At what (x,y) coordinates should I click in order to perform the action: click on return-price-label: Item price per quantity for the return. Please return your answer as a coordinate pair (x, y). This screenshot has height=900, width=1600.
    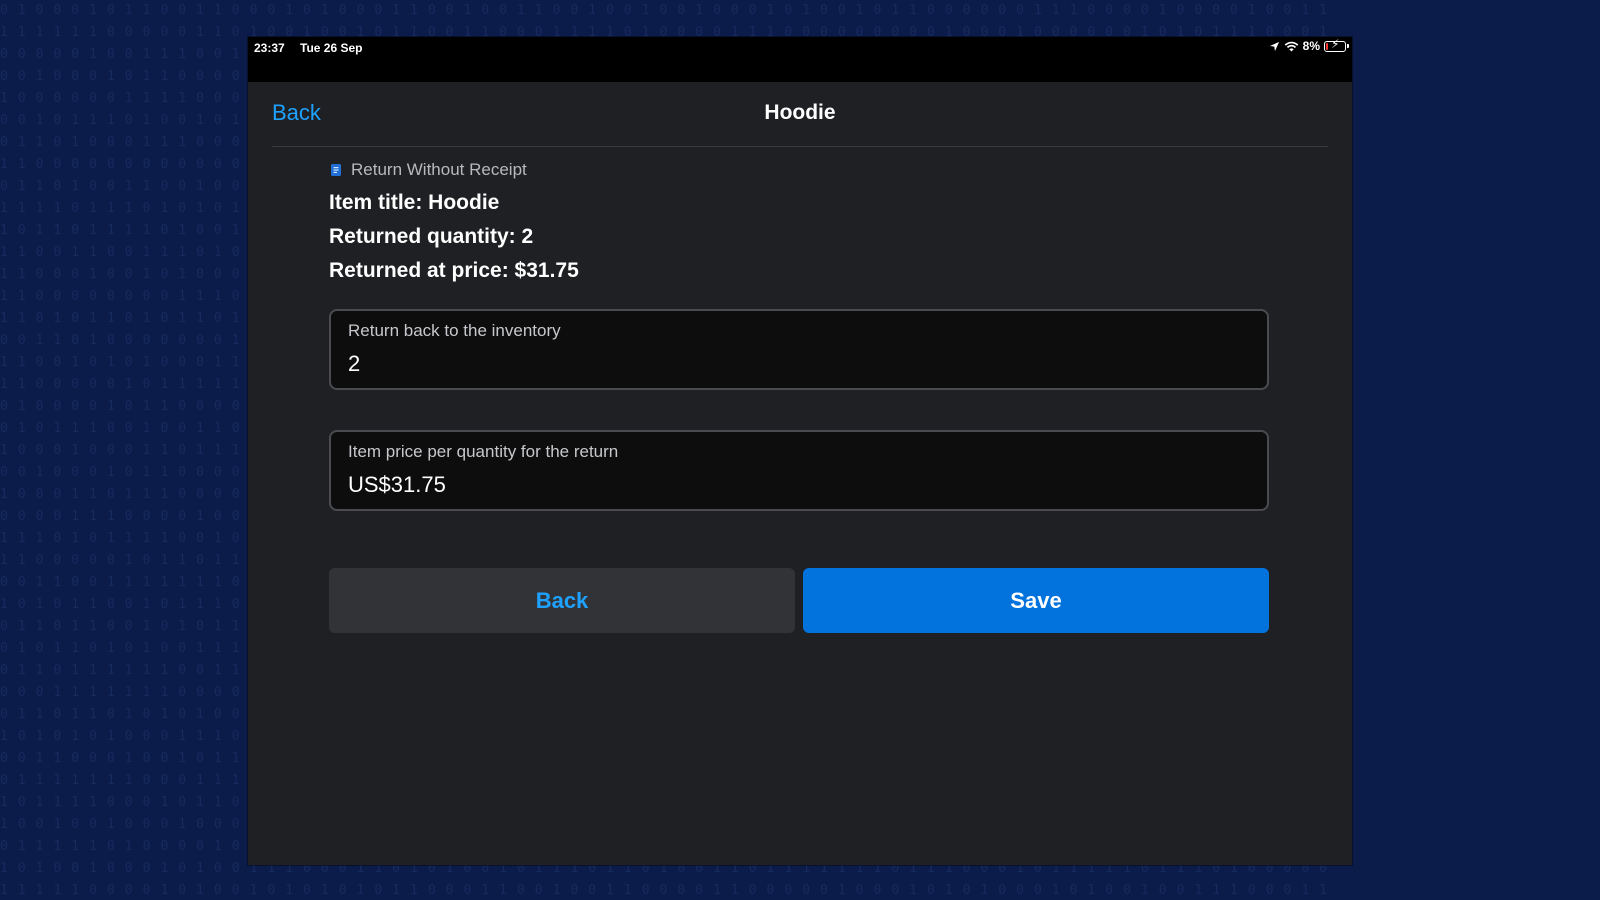
    Looking at the image, I should click on (483, 451).